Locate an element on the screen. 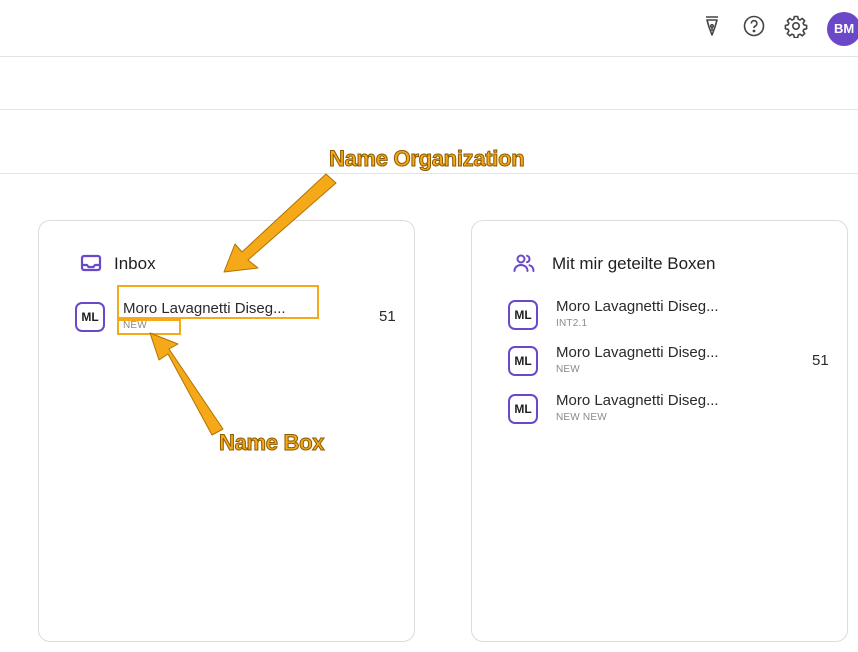 The width and height of the screenshot is (858, 652). box-highlight-box is located at coordinates (149, 327).